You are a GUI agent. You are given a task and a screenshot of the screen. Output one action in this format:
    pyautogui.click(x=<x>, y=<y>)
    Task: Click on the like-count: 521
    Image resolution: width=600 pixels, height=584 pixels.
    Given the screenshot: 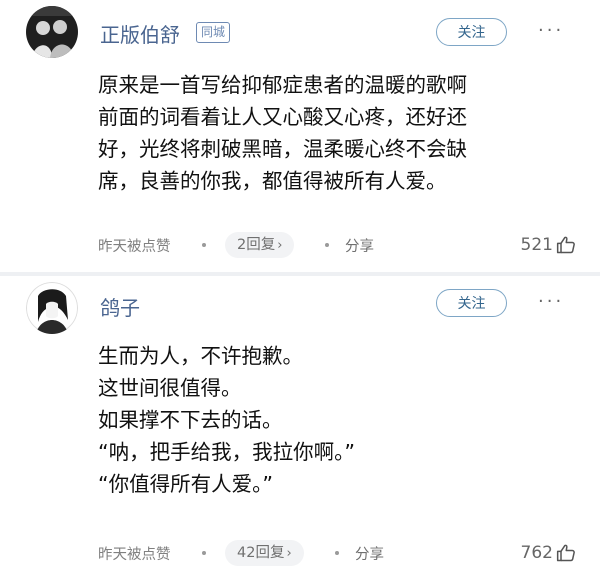 What is the action you would take?
    pyautogui.click(x=536, y=245)
    